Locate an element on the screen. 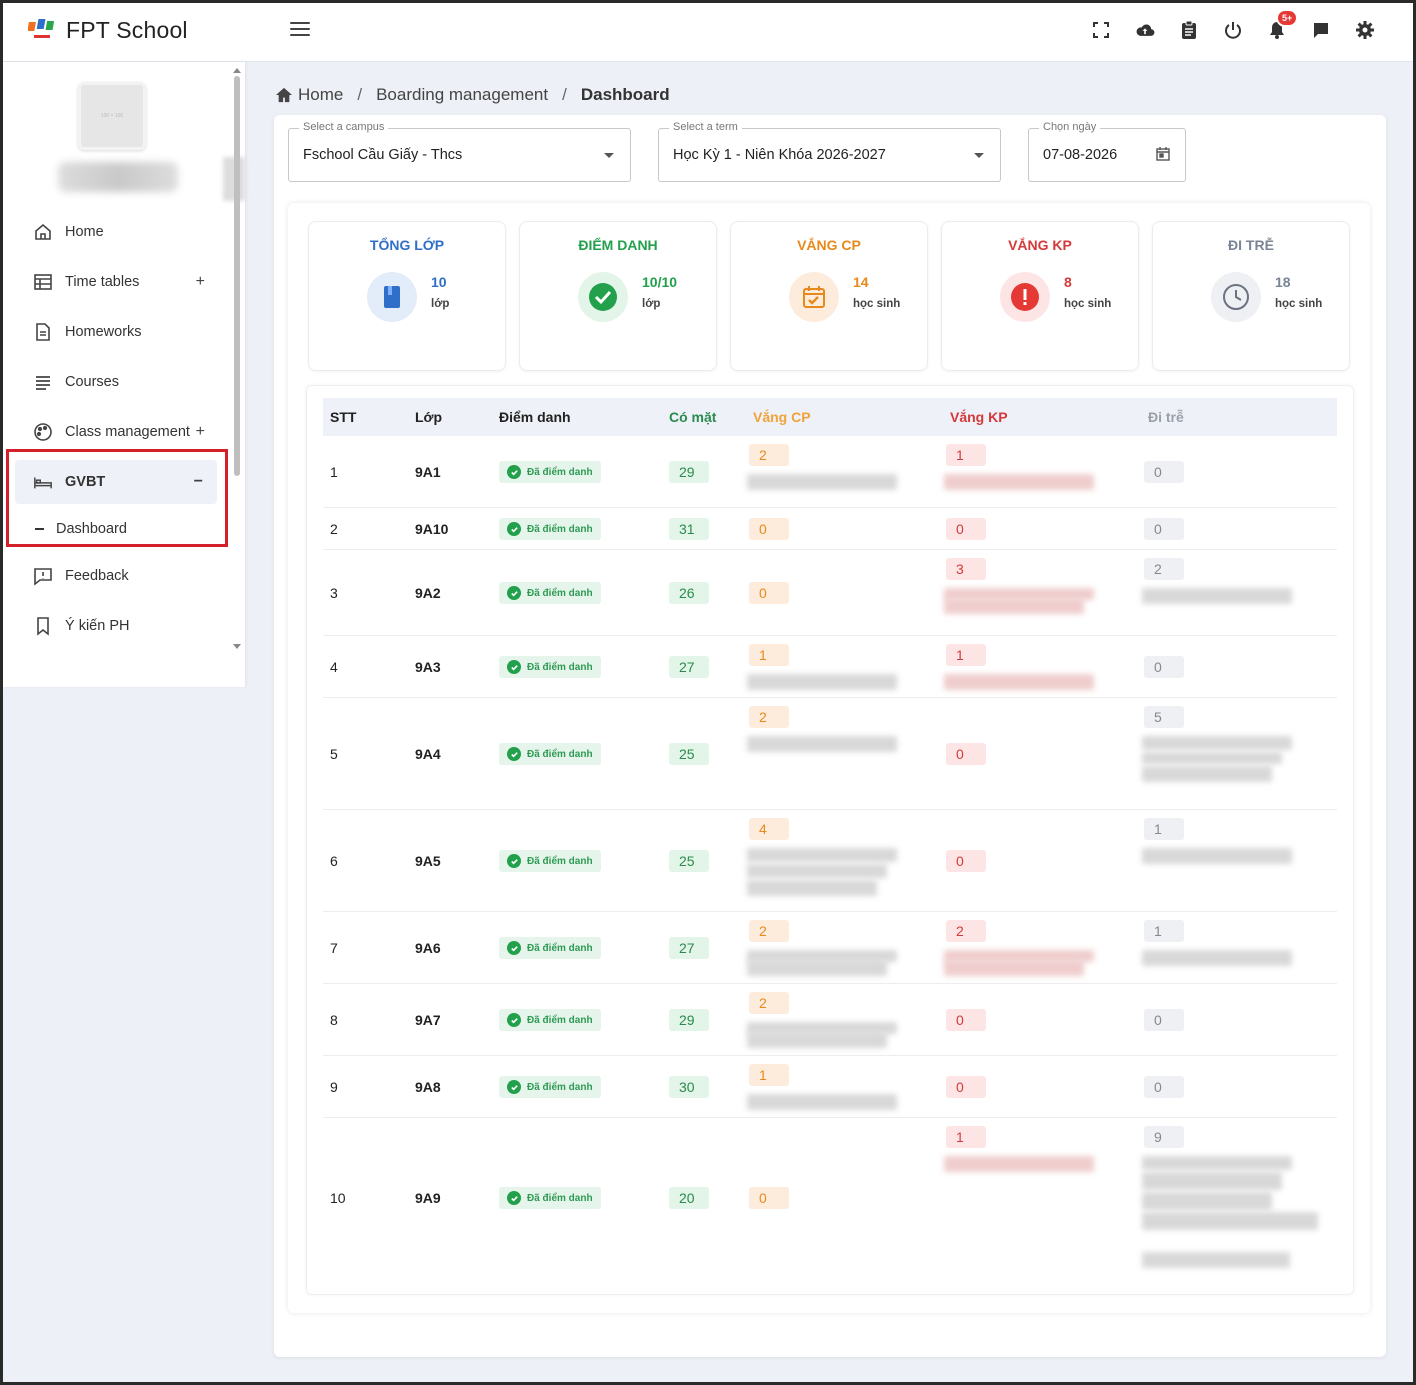 The height and width of the screenshot is (1385, 1416). row-stt: 5 is located at coordinates (334, 754).